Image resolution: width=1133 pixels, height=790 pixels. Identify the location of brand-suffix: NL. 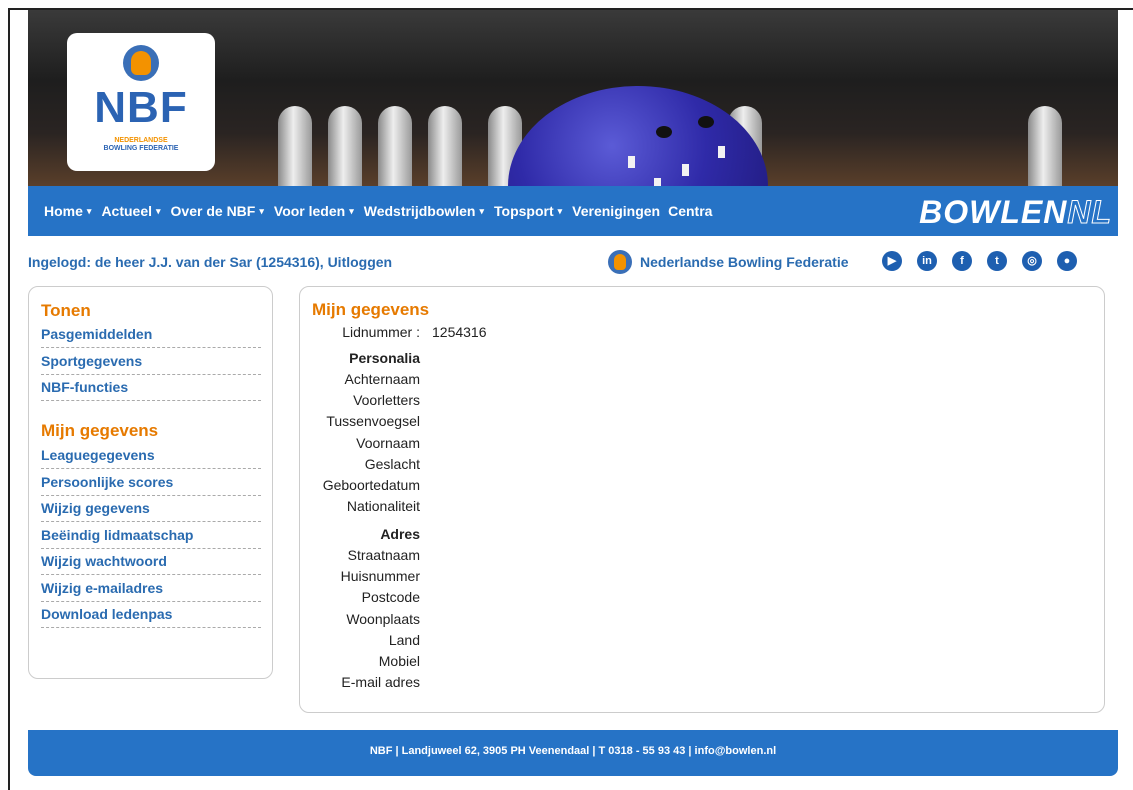
(1089, 212).